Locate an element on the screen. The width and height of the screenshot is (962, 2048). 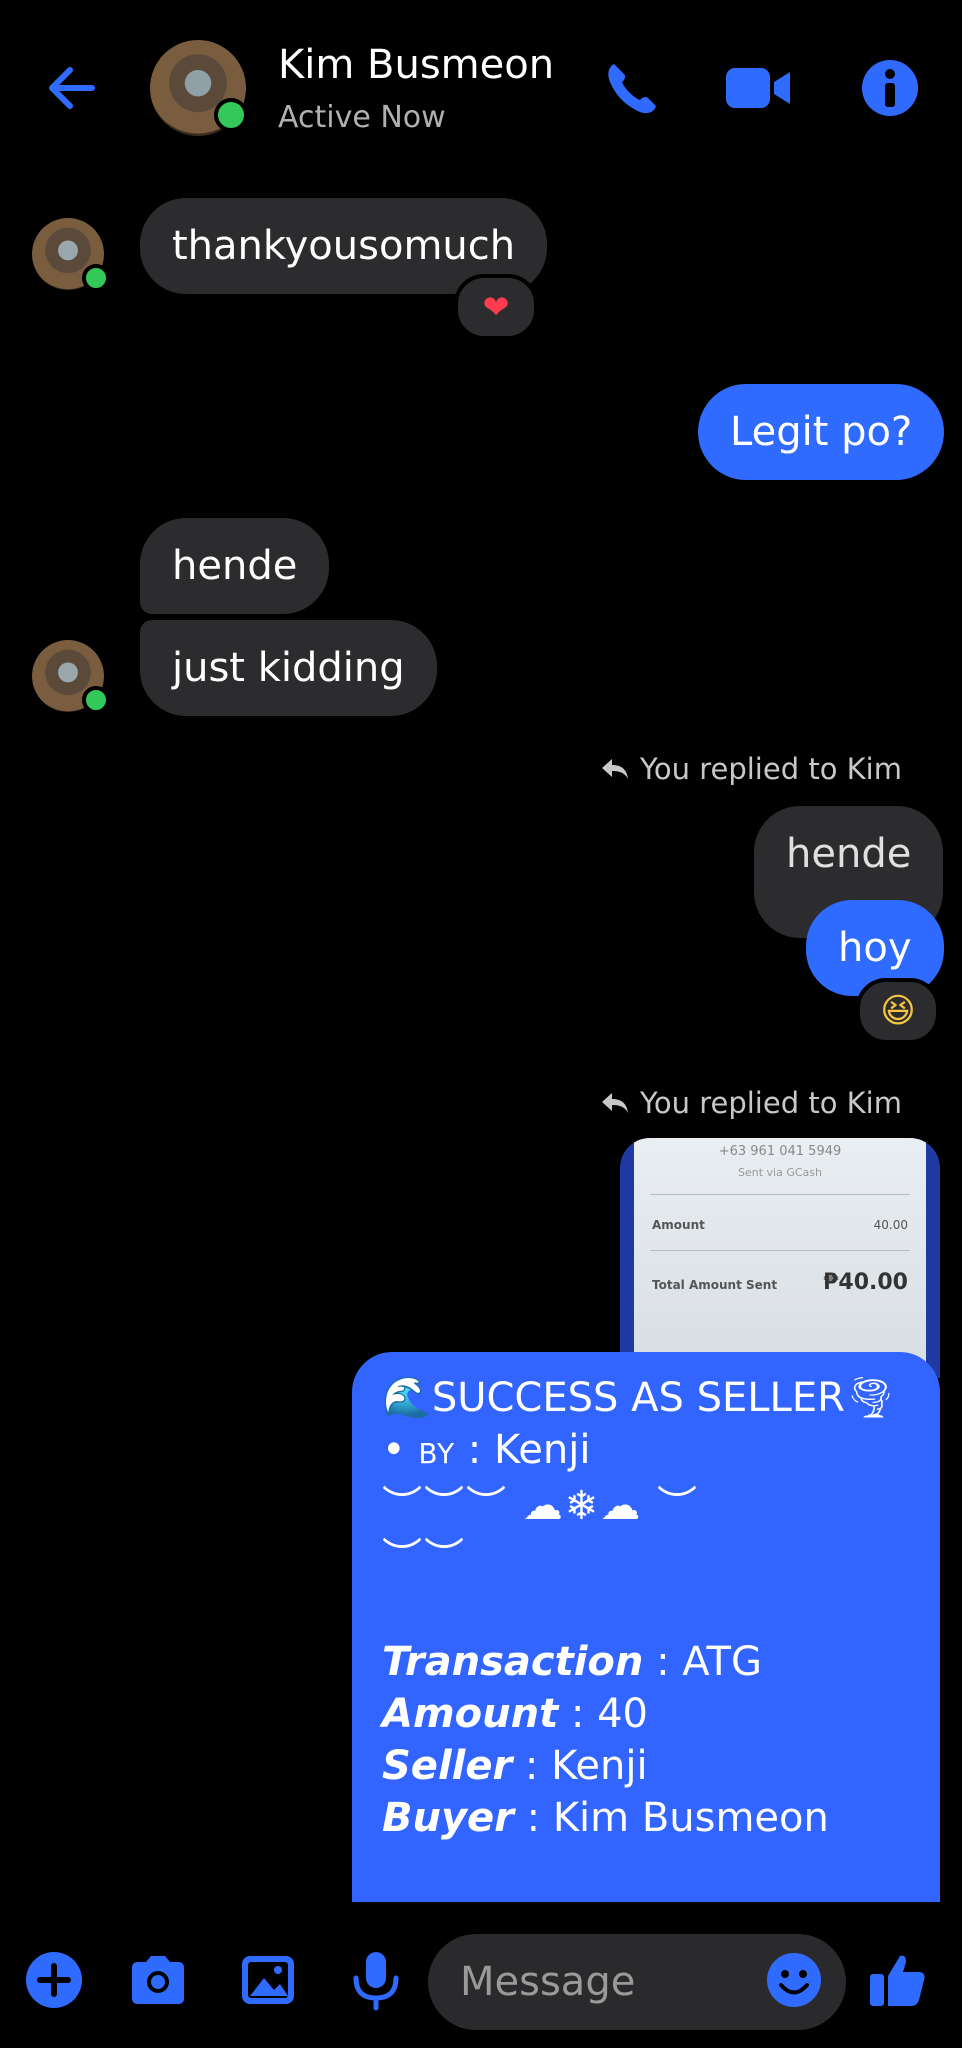
receipt-sent-via: Sent via GCash is located at coordinates (780, 1172).